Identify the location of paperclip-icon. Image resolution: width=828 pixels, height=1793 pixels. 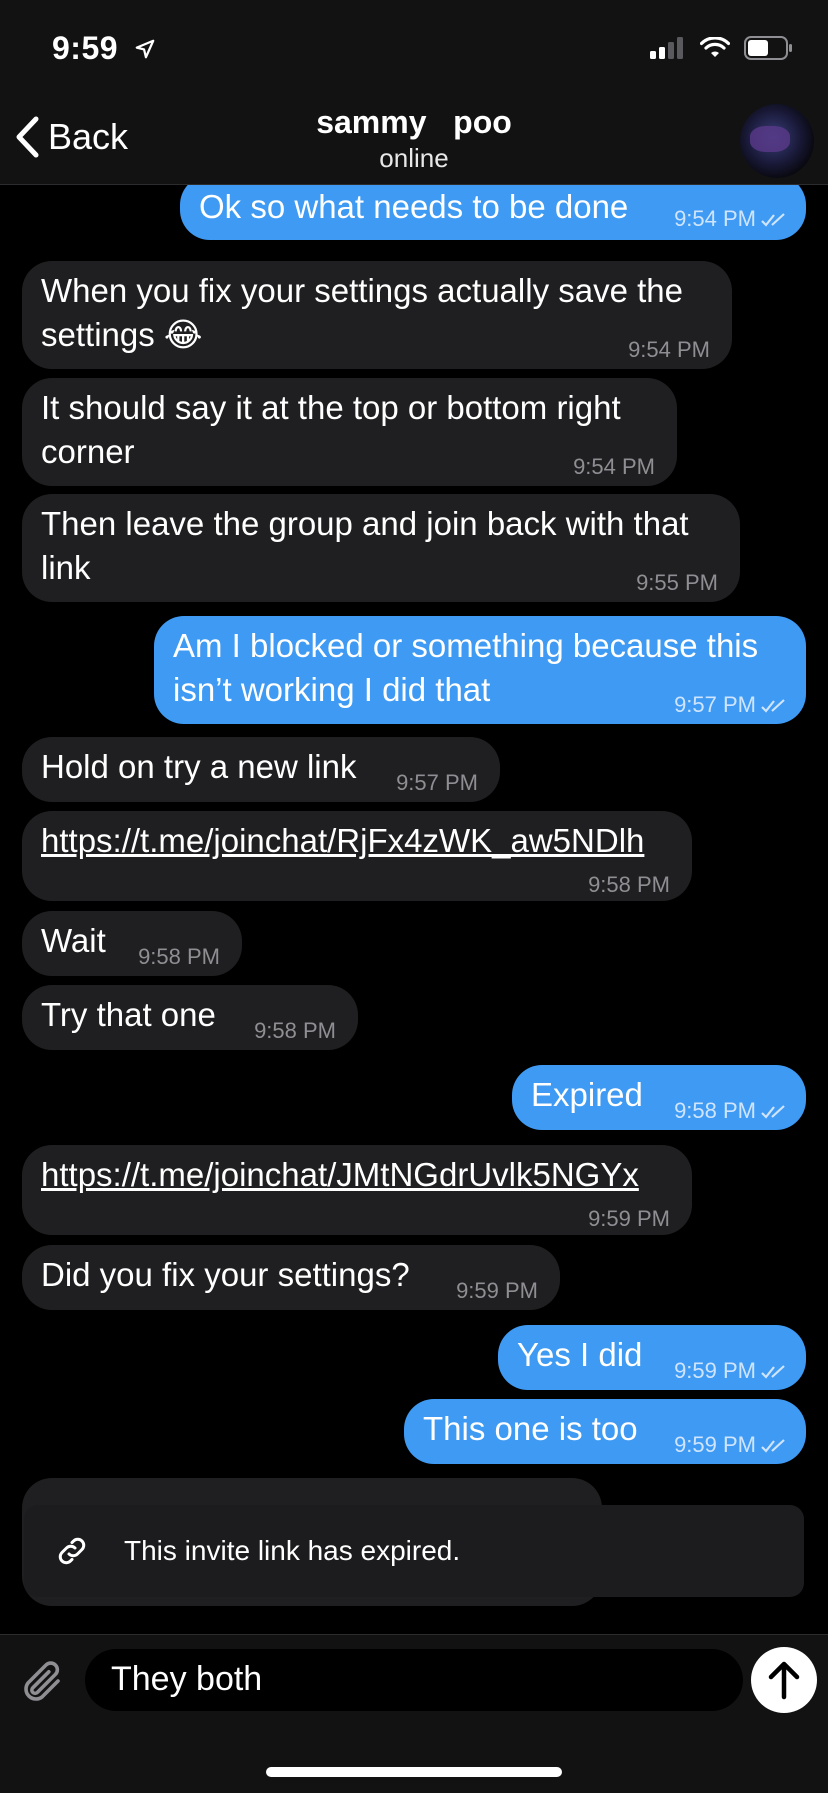
(42, 1683).